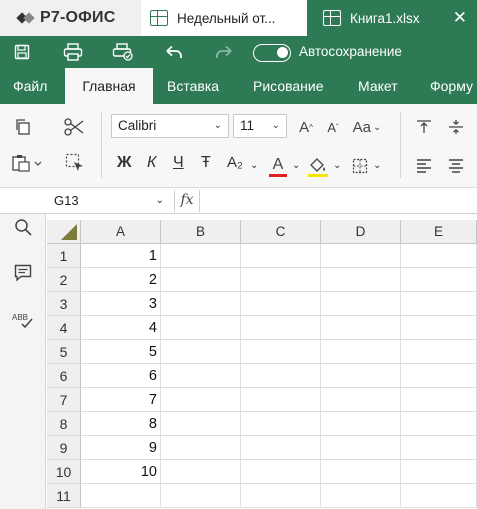 This screenshot has height=509, width=477. Describe the element at coordinates (64, 256) in the screenshot. I see `row-header: 1` at that location.